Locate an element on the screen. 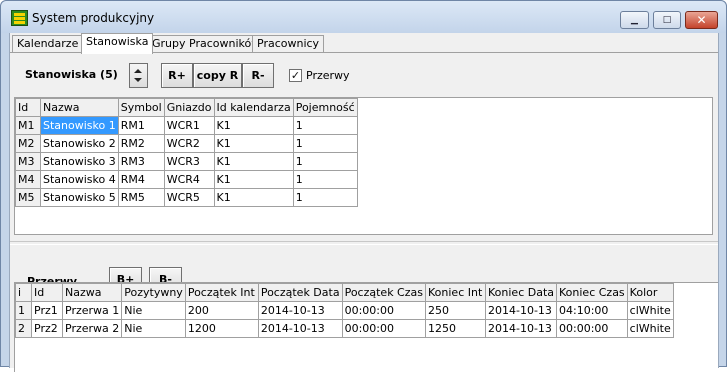 This screenshot has width=727, height=372. row-index-cell: 1 is located at coordinates (23, 310).